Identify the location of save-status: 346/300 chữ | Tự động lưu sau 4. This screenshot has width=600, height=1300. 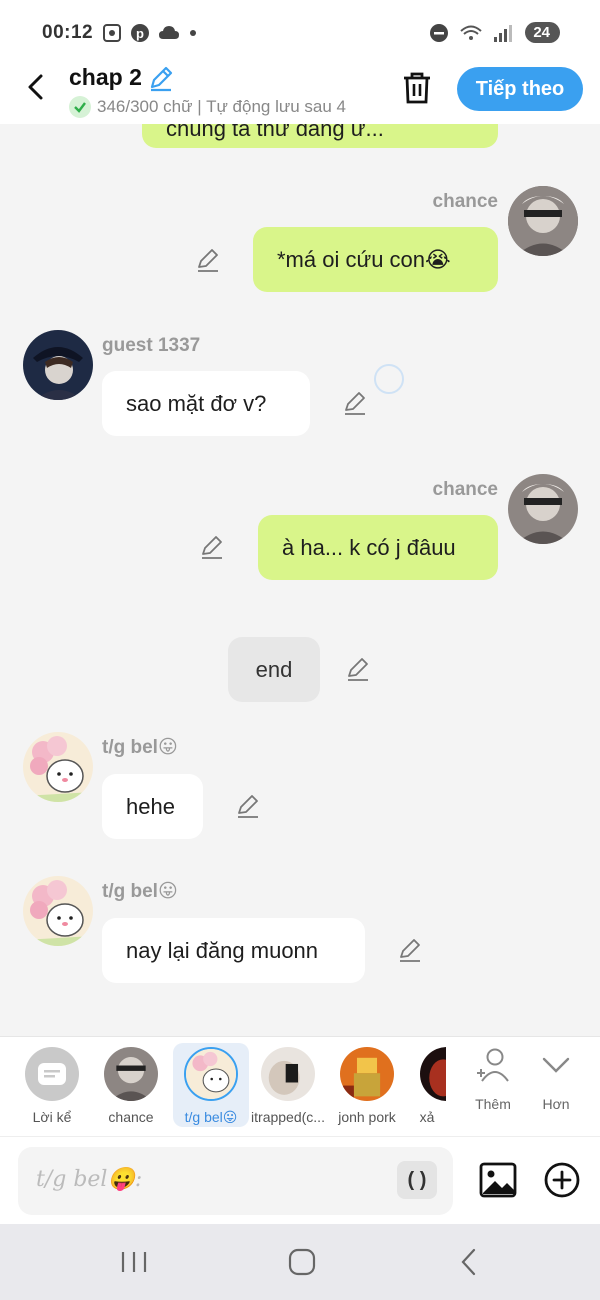
(207, 107).